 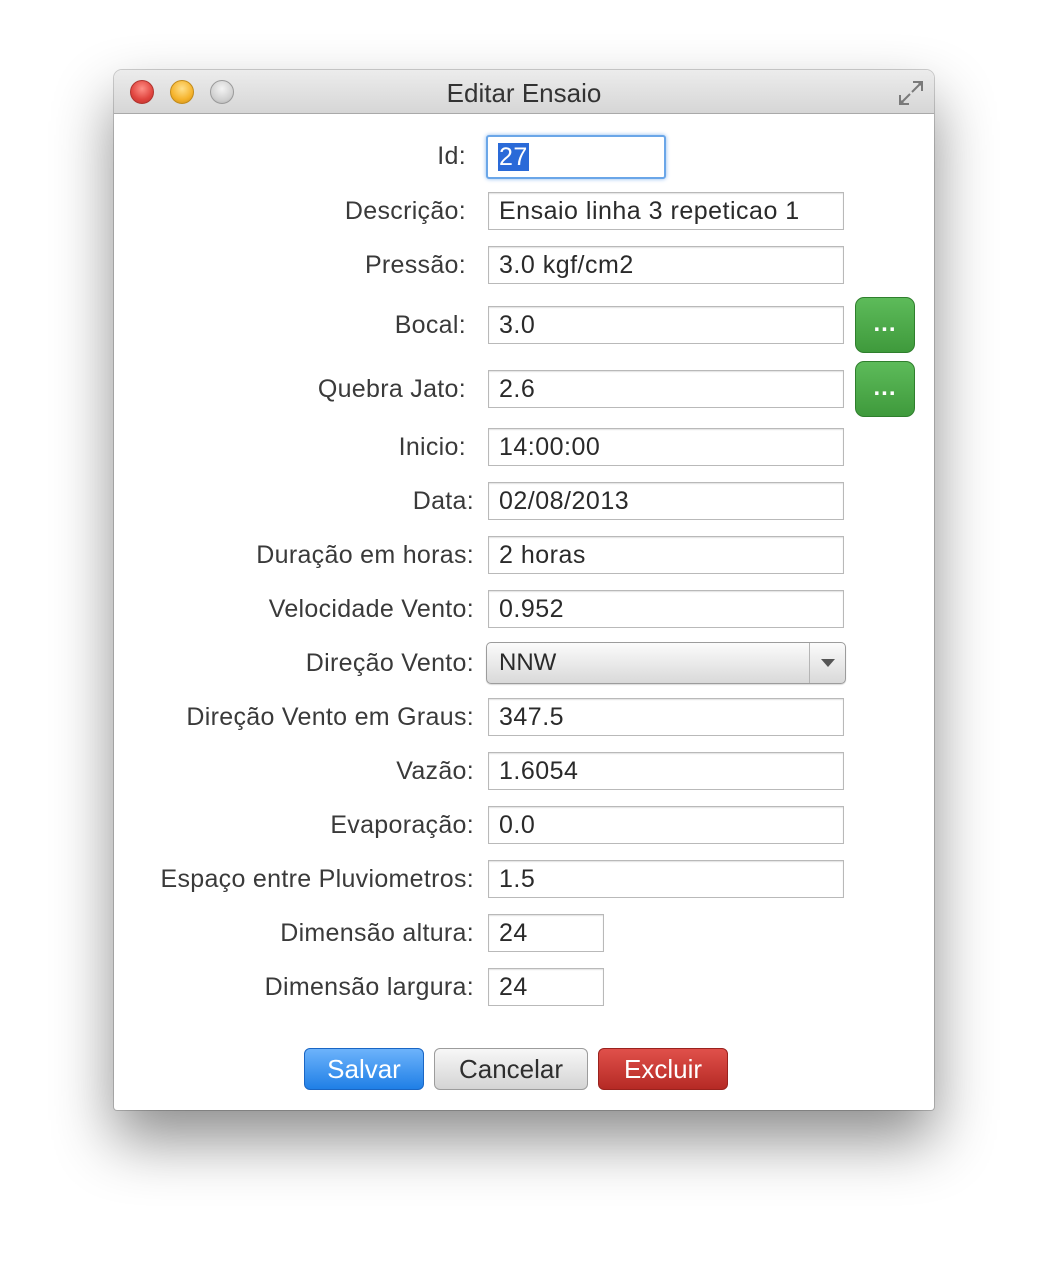 What do you see at coordinates (317, 879) in the screenshot?
I see `espaco-pluviometros-label: Espaço entre Pluviometros:` at bounding box center [317, 879].